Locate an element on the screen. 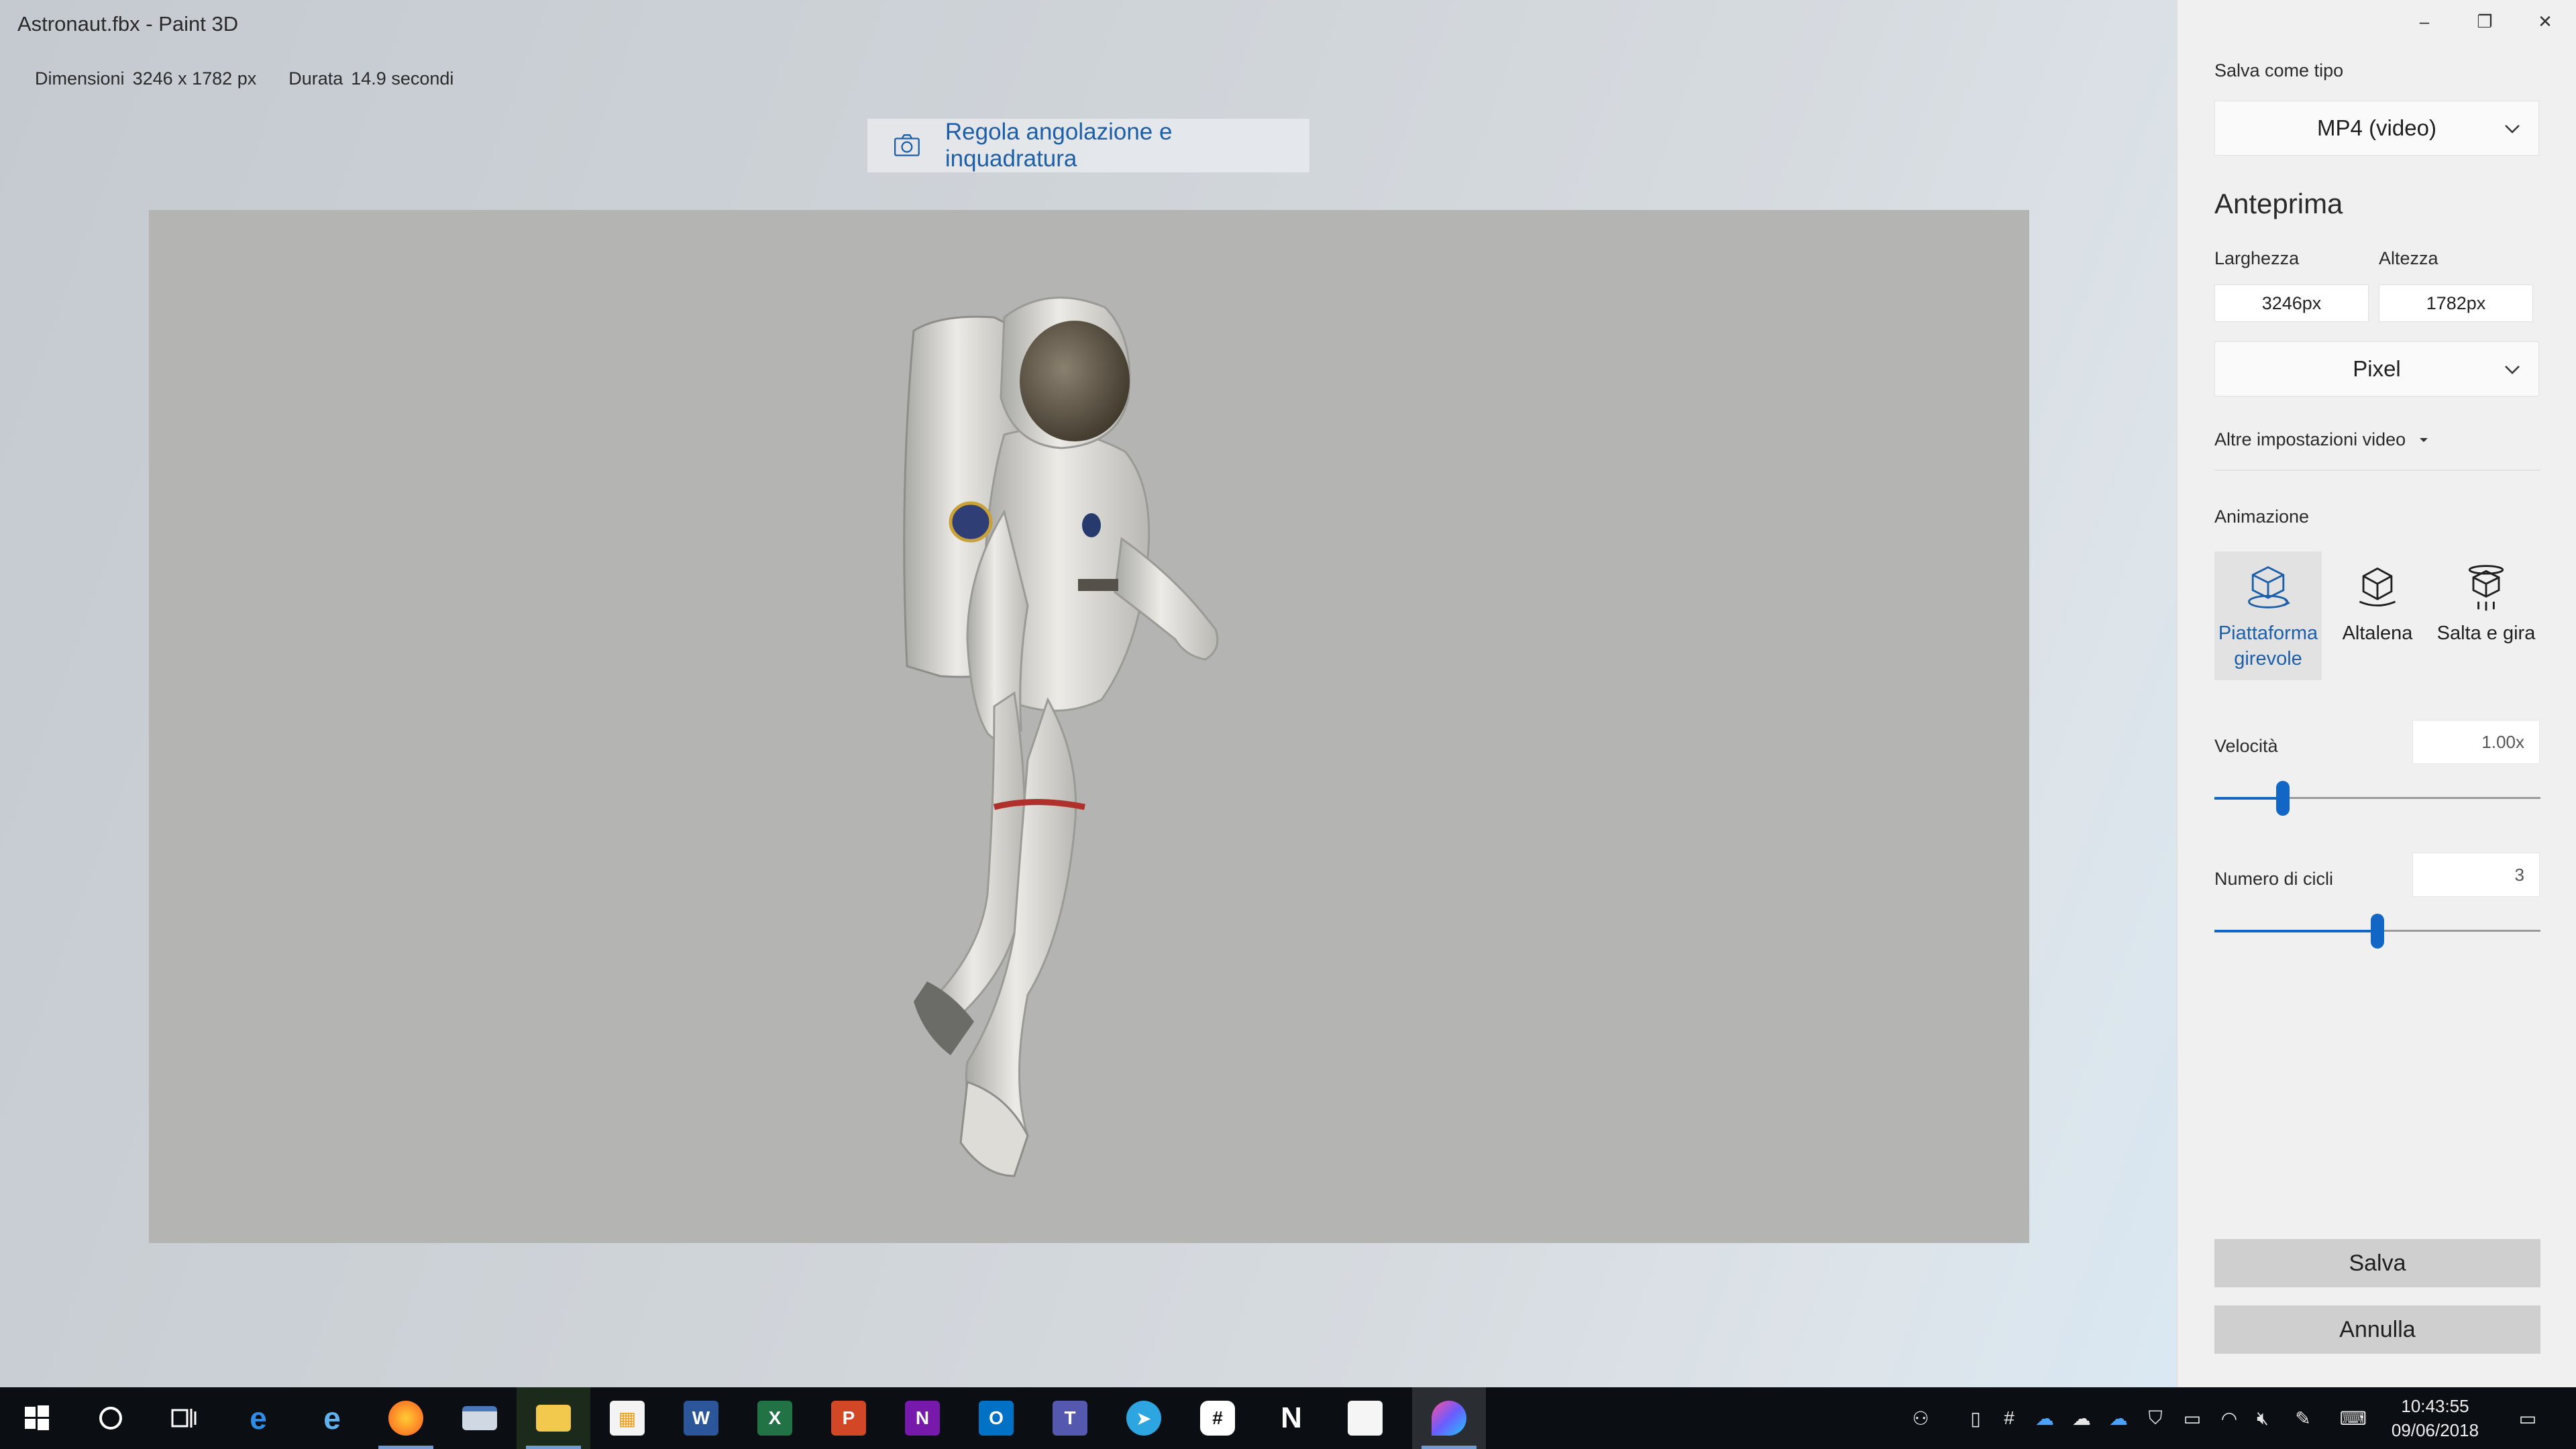 The image size is (2576, 1449). speed-slider-thumb is located at coordinates (2283, 798).